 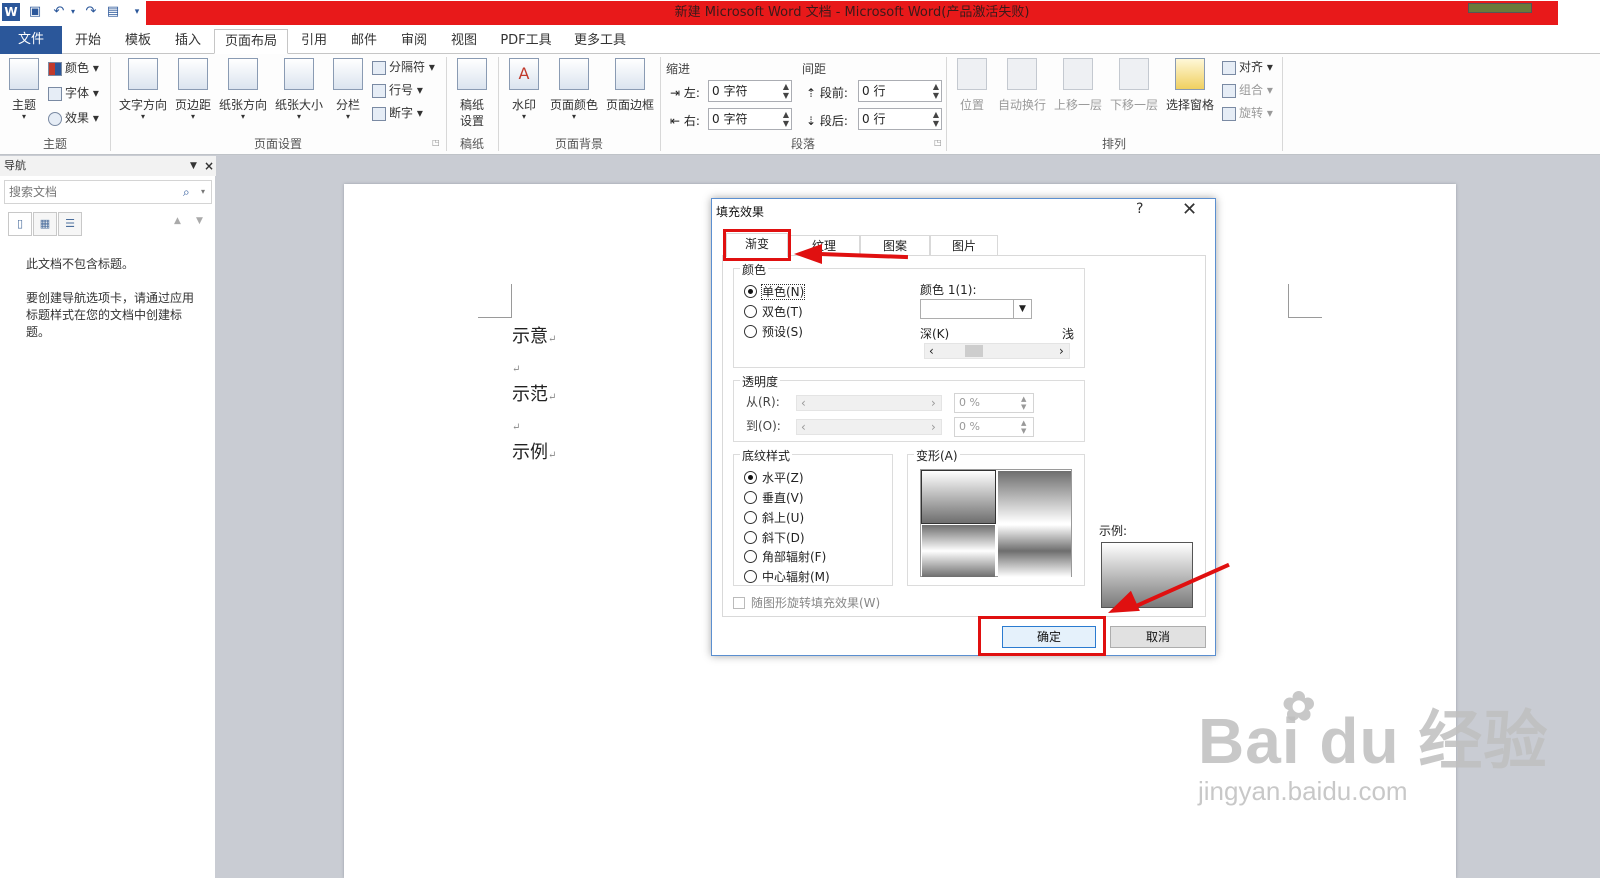 I want to click on nav-pane-close-icon: ×, so click(x=209, y=166).